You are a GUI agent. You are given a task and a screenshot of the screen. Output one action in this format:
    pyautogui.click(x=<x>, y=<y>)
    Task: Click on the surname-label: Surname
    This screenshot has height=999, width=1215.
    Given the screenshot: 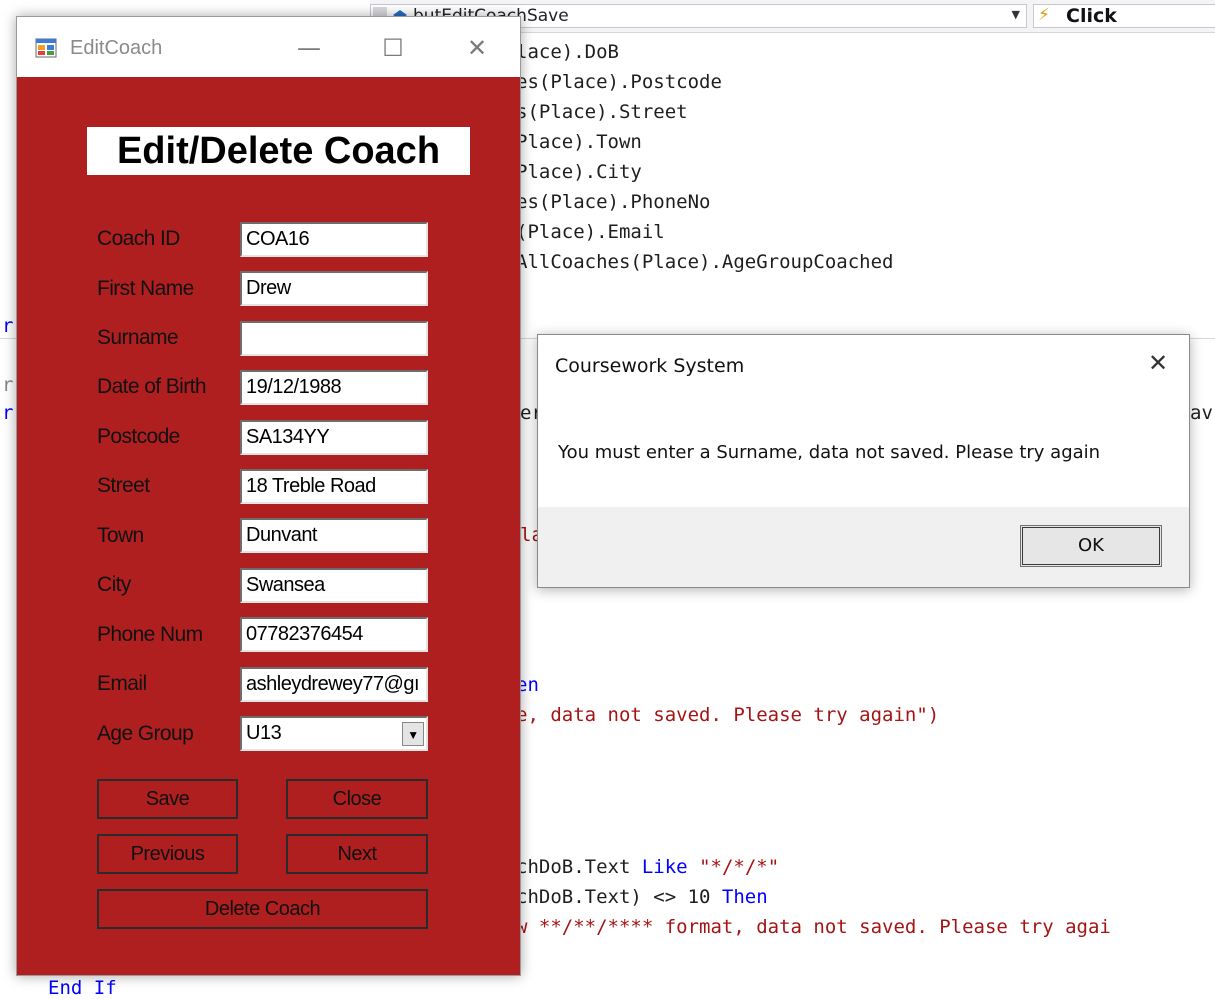 What is the action you would take?
    pyautogui.click(x=138, y=337)
    